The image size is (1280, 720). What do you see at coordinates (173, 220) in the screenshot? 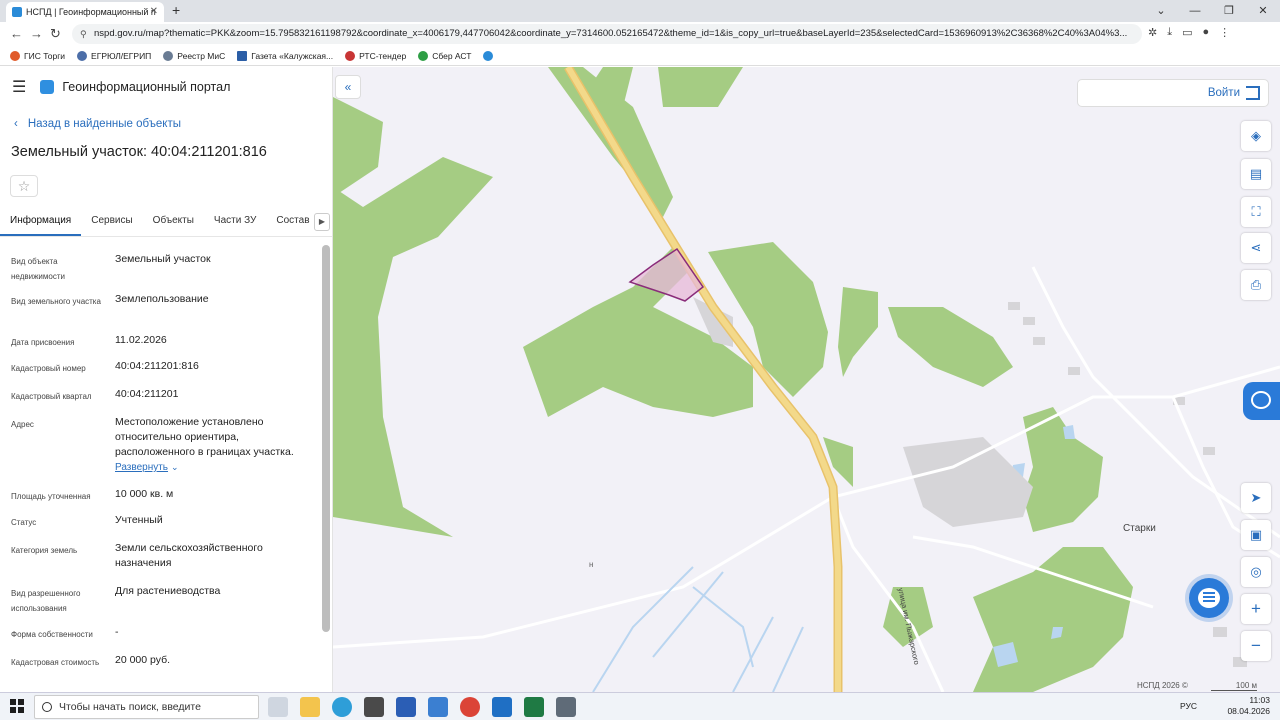
I see `tab-objects: Объекты` at bounding box center [173, 220].